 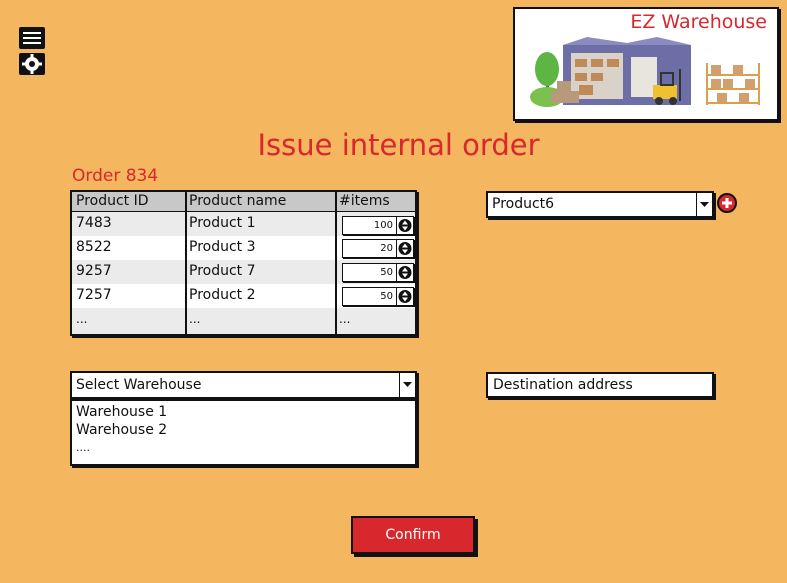 What do you see at coordinates (698, 22) in the screenshot?
I see `logo-title: EZ Warehouse` at bounding box center [698, 22].